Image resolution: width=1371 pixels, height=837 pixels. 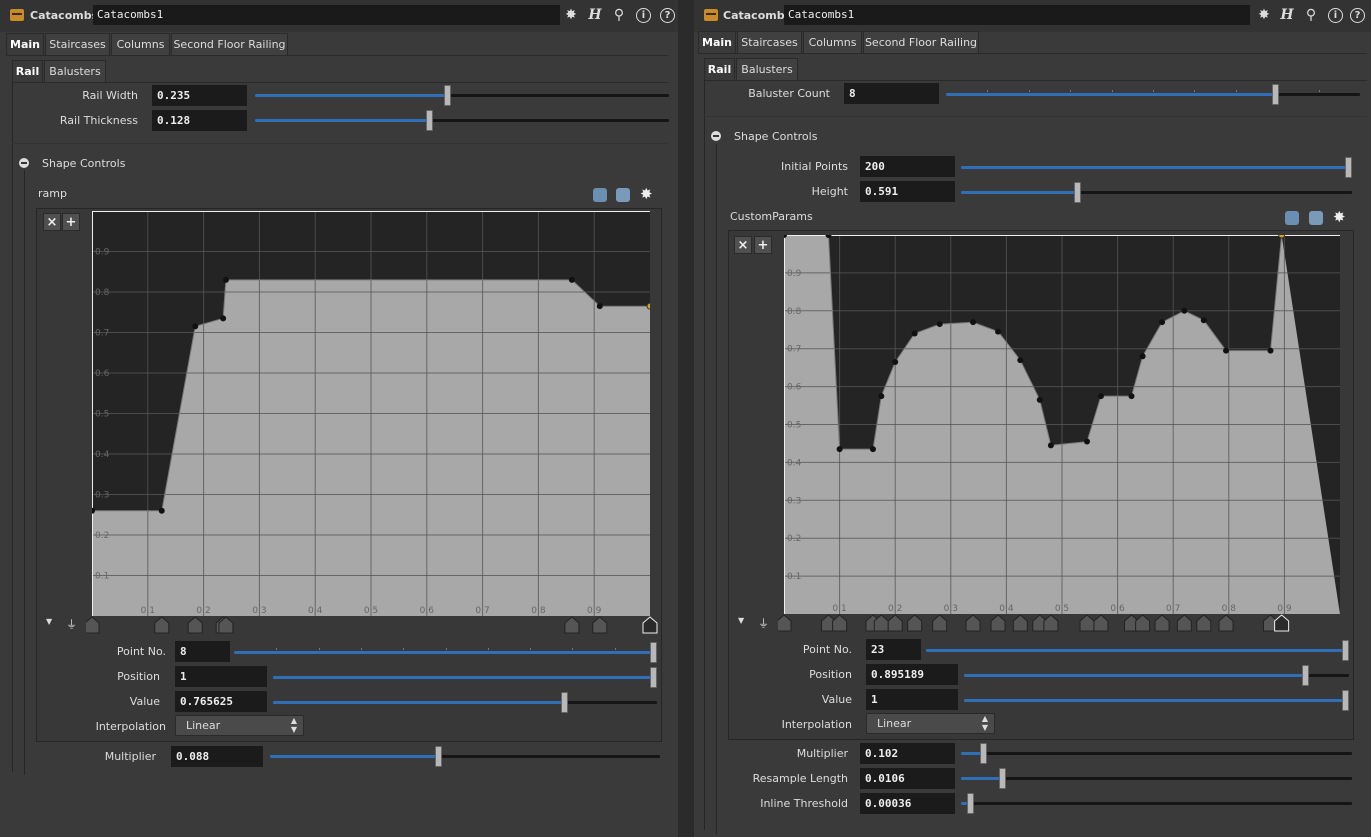 I want to click on info-icon: i, so click(x=643, y=15).